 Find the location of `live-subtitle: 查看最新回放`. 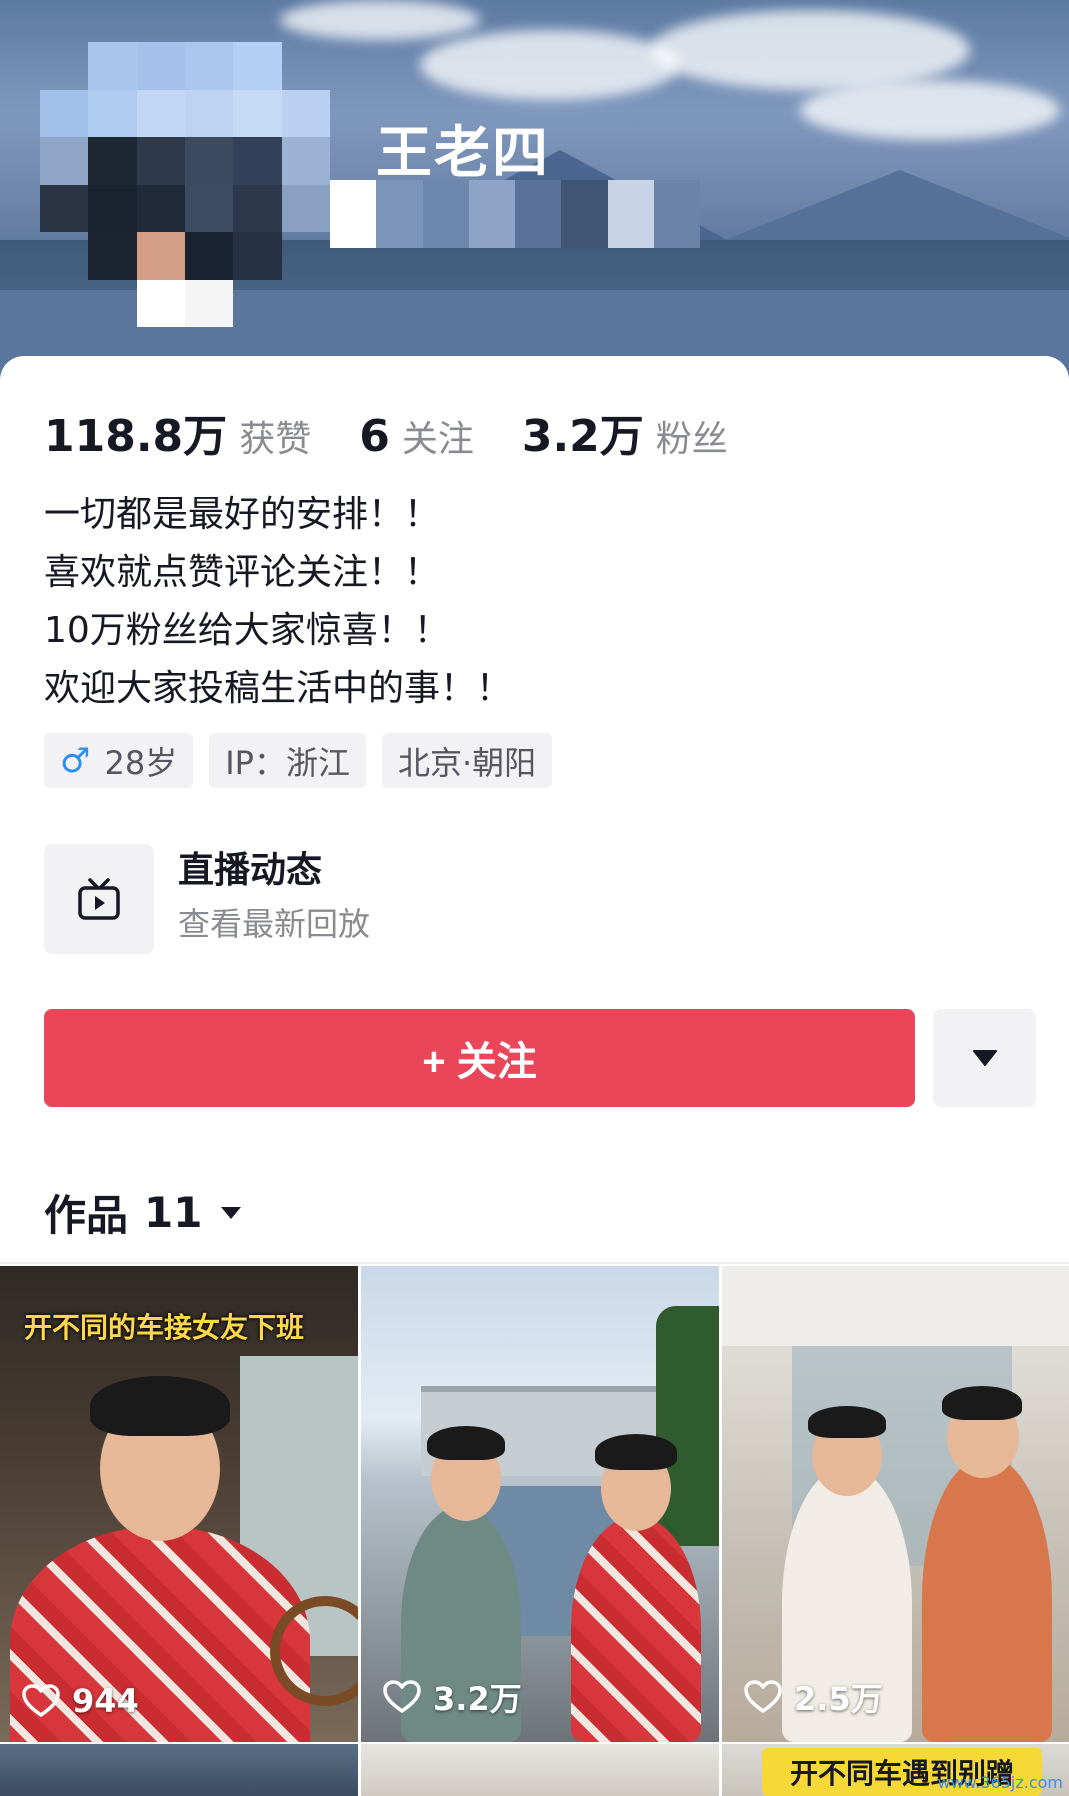

live-subtitle: 查看最新回放 is located at coordinates (274, 924).